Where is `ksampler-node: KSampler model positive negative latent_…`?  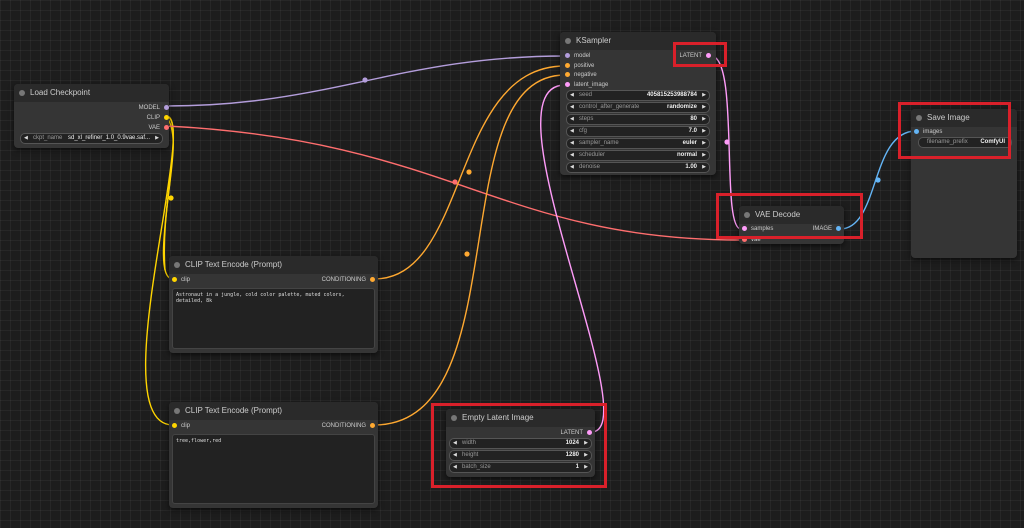
ksampler-node: KSampler model positive negative latent_… is located at coordinates (638, 103).